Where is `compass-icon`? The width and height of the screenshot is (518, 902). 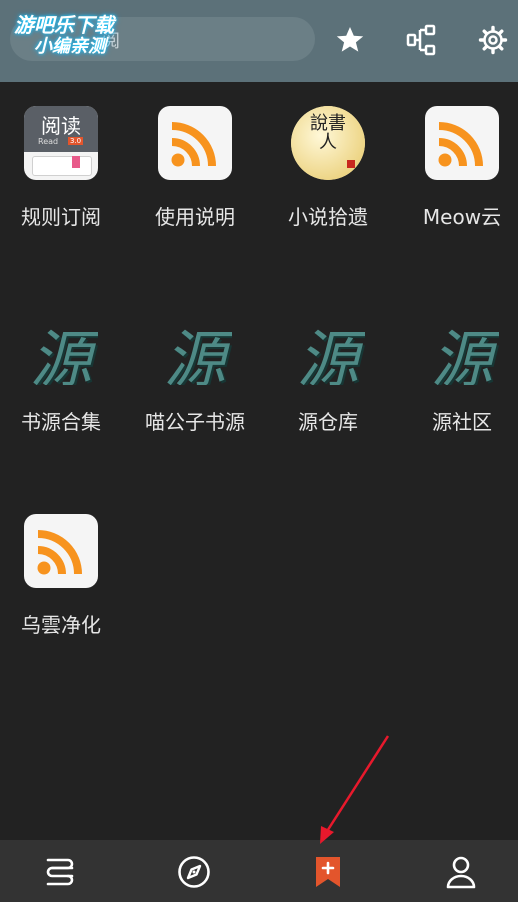
compass-icon is located at coordinates (194, 872).